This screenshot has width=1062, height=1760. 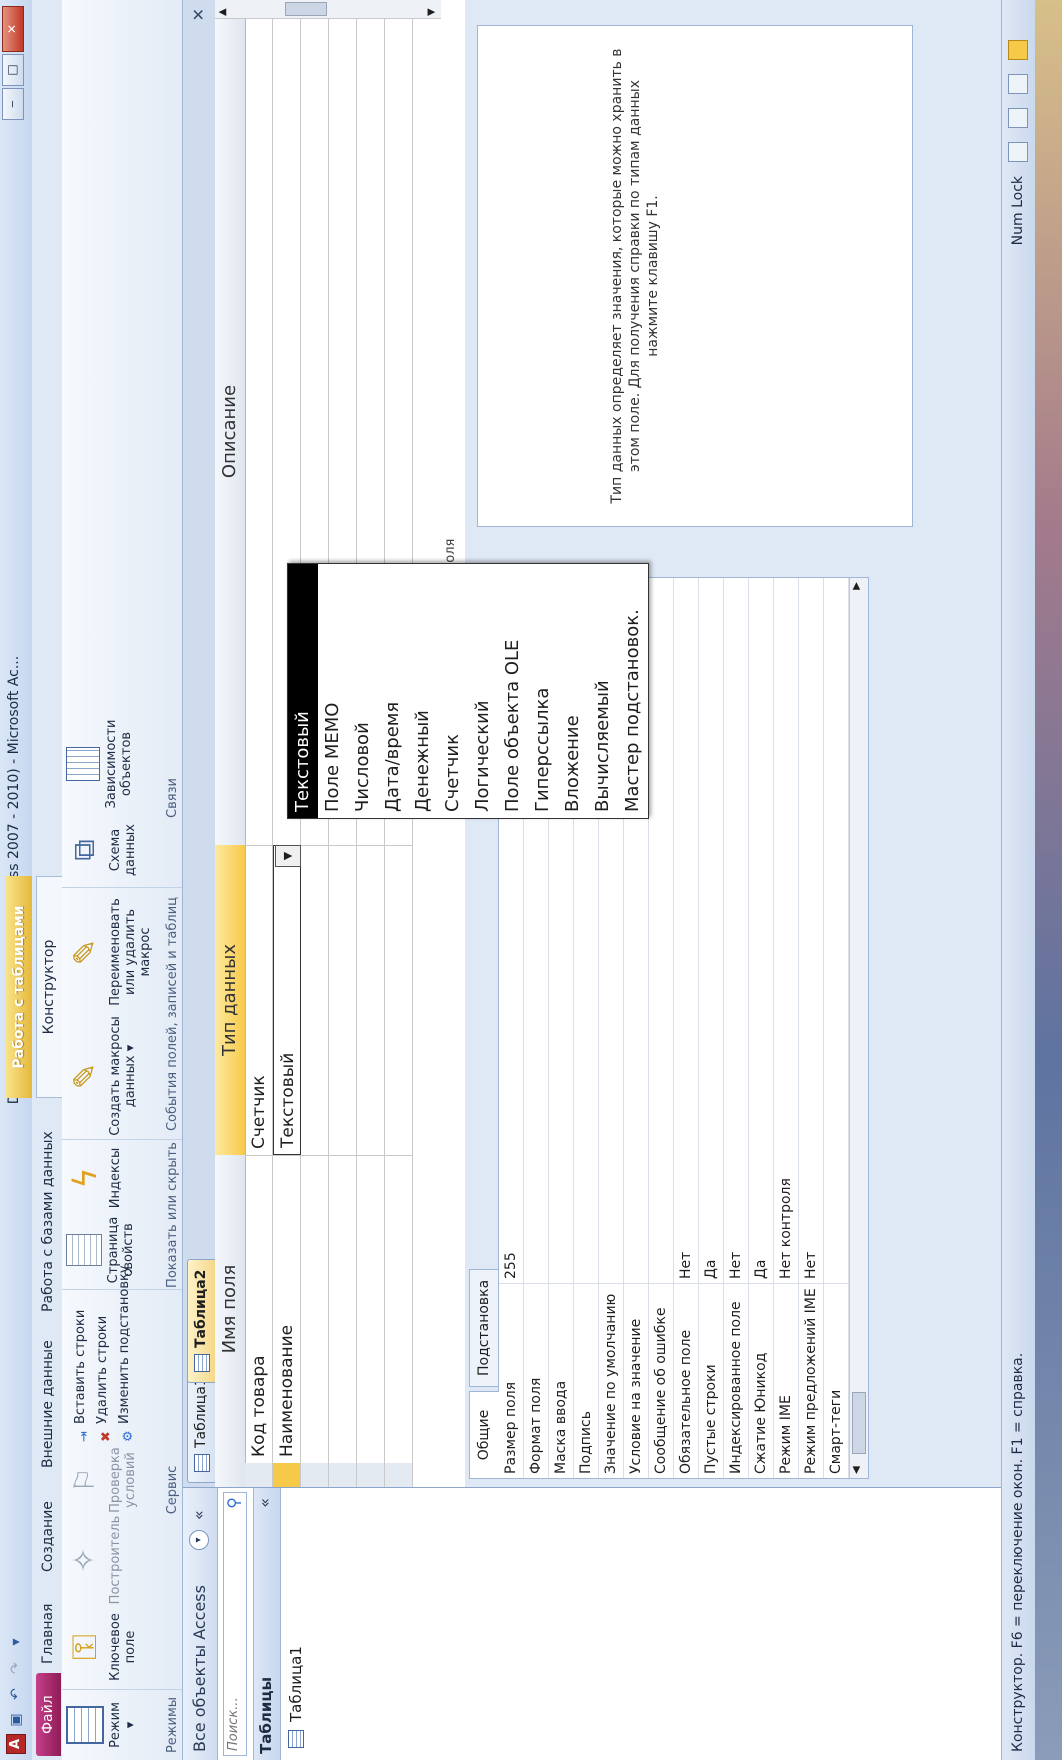 I want to click on collapse-nav-icon: «, so click(x=198, y=1515).